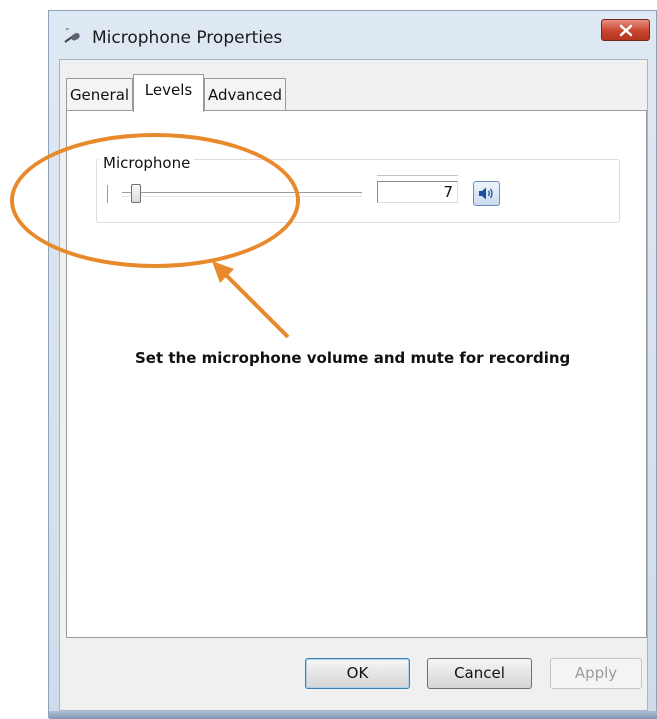  What do you see at coordinates (168, 90) in the screenshot?
I see `tab-levels-label: Levels` at bounding box center [168, 90].